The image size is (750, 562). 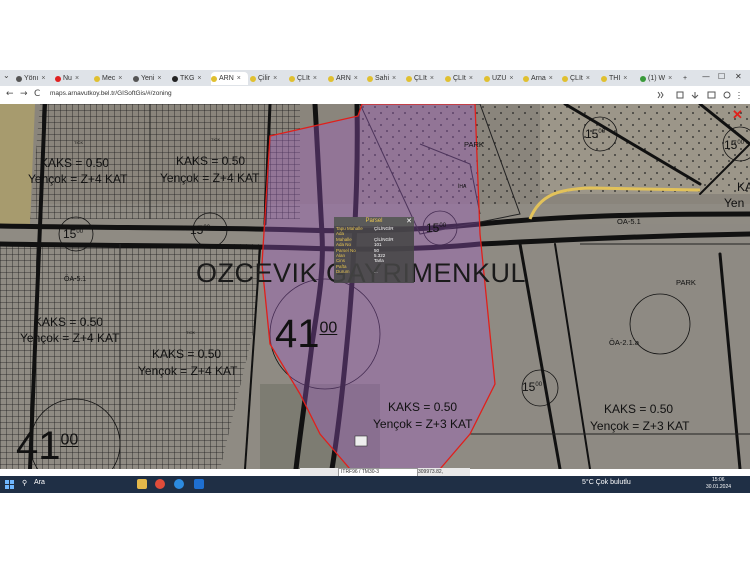 What do you see at coordinates (737, 115) in the screenshot?
I see `map-close-icon: ✕` at bounding box center [737, 115].